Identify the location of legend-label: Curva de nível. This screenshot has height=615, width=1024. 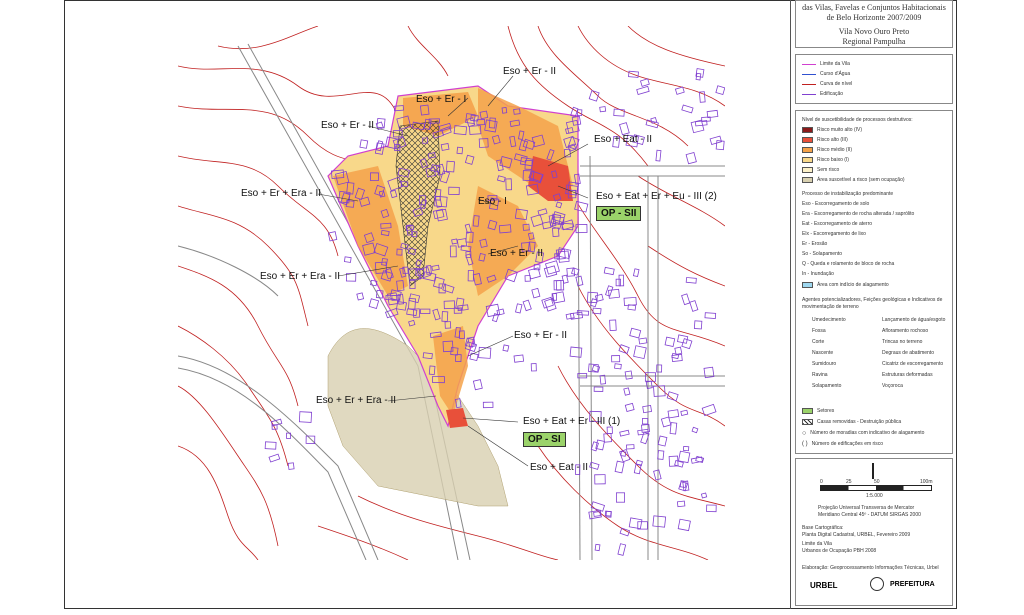
(836, 84).